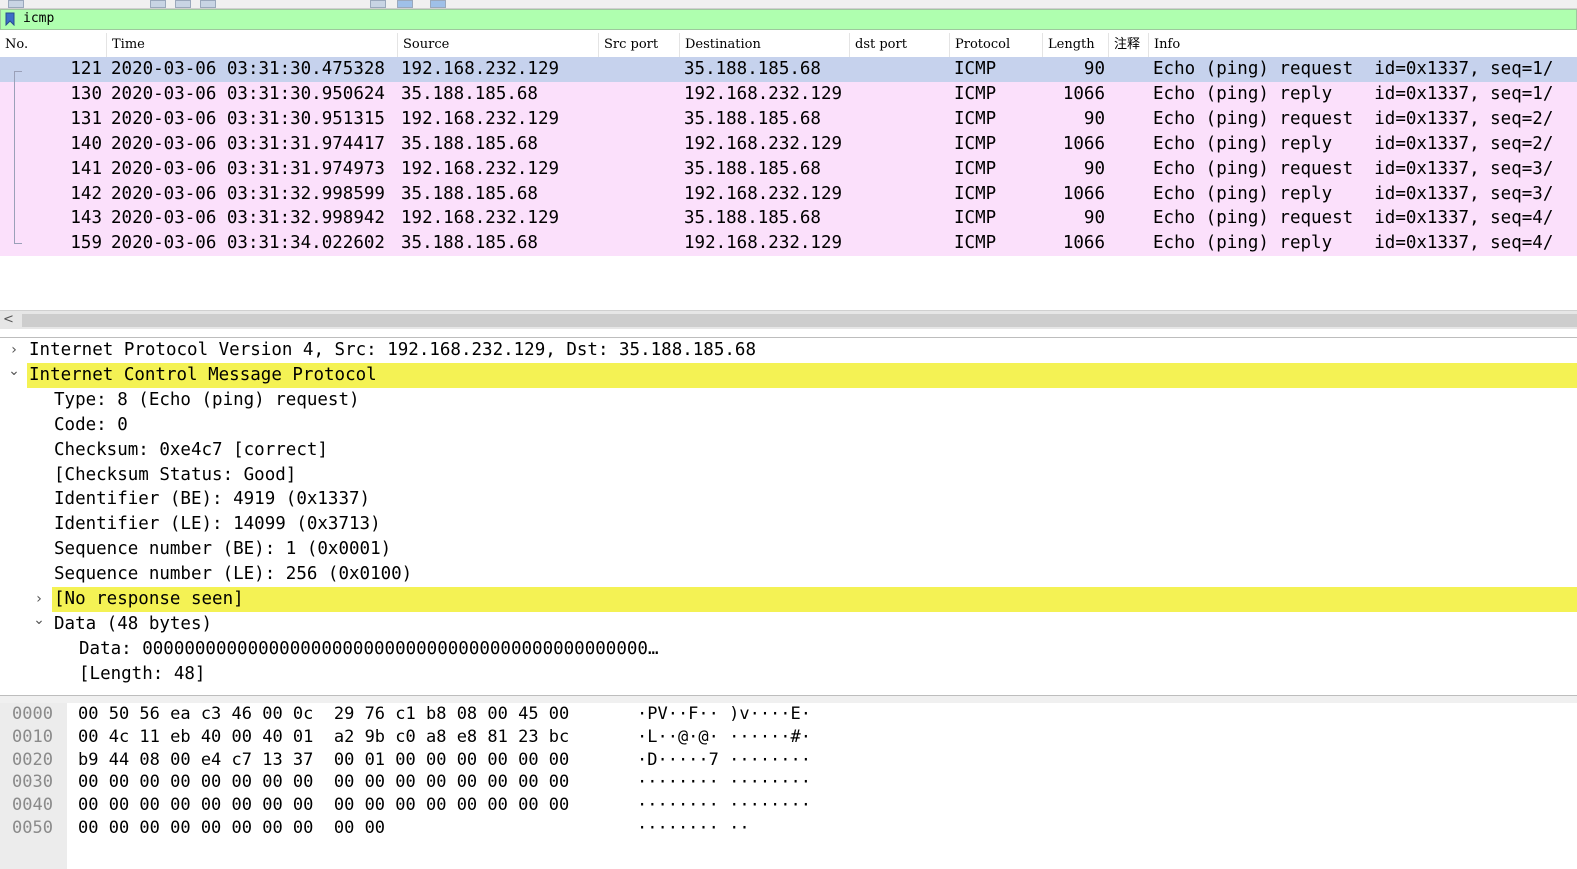 The height and width of the screenshot is (869, 1577). What do you see at coordinates (86, 69) in the screenshot?
I see `cell-no: 121` at bounding box center [86, 69].